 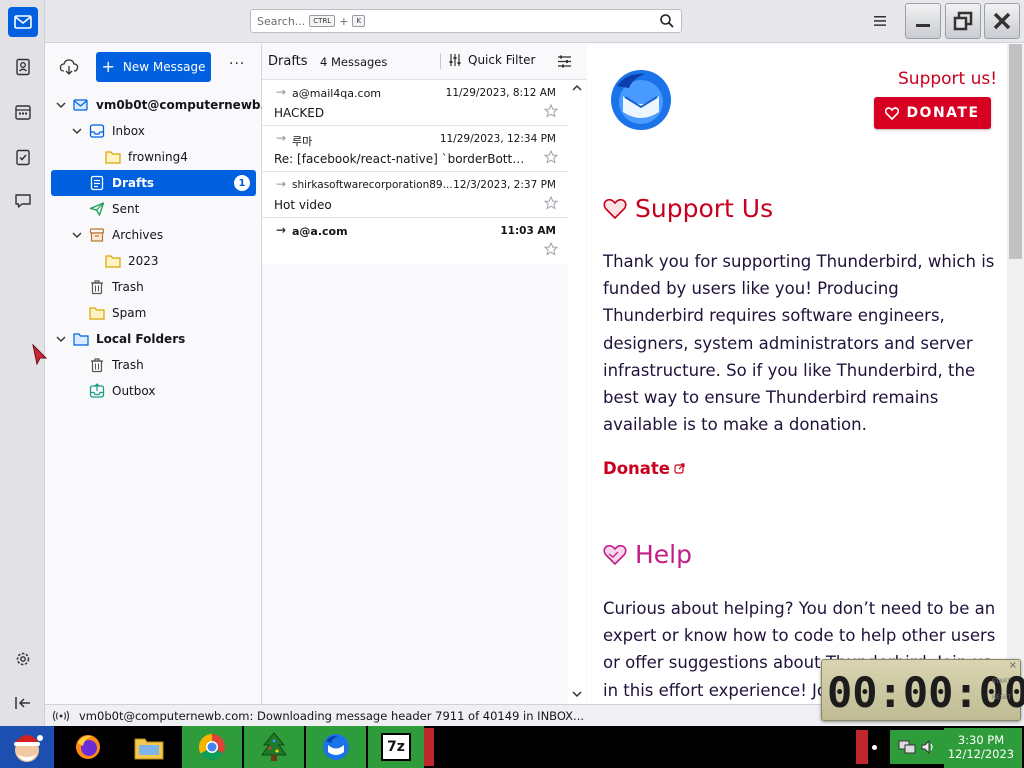 I want to click on message-row: → a@a.com 11:03 AM, so click(x=415, y=241).